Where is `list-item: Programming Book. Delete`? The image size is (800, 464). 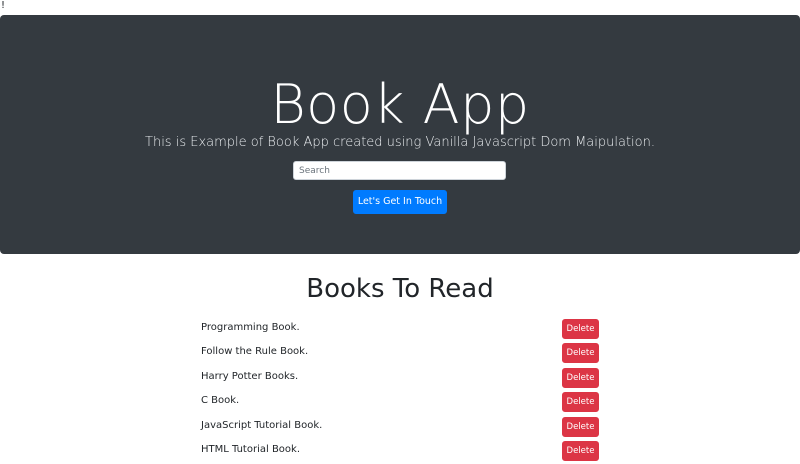
list-item: Programming Book. Delete is located at coordinates (400, 330).